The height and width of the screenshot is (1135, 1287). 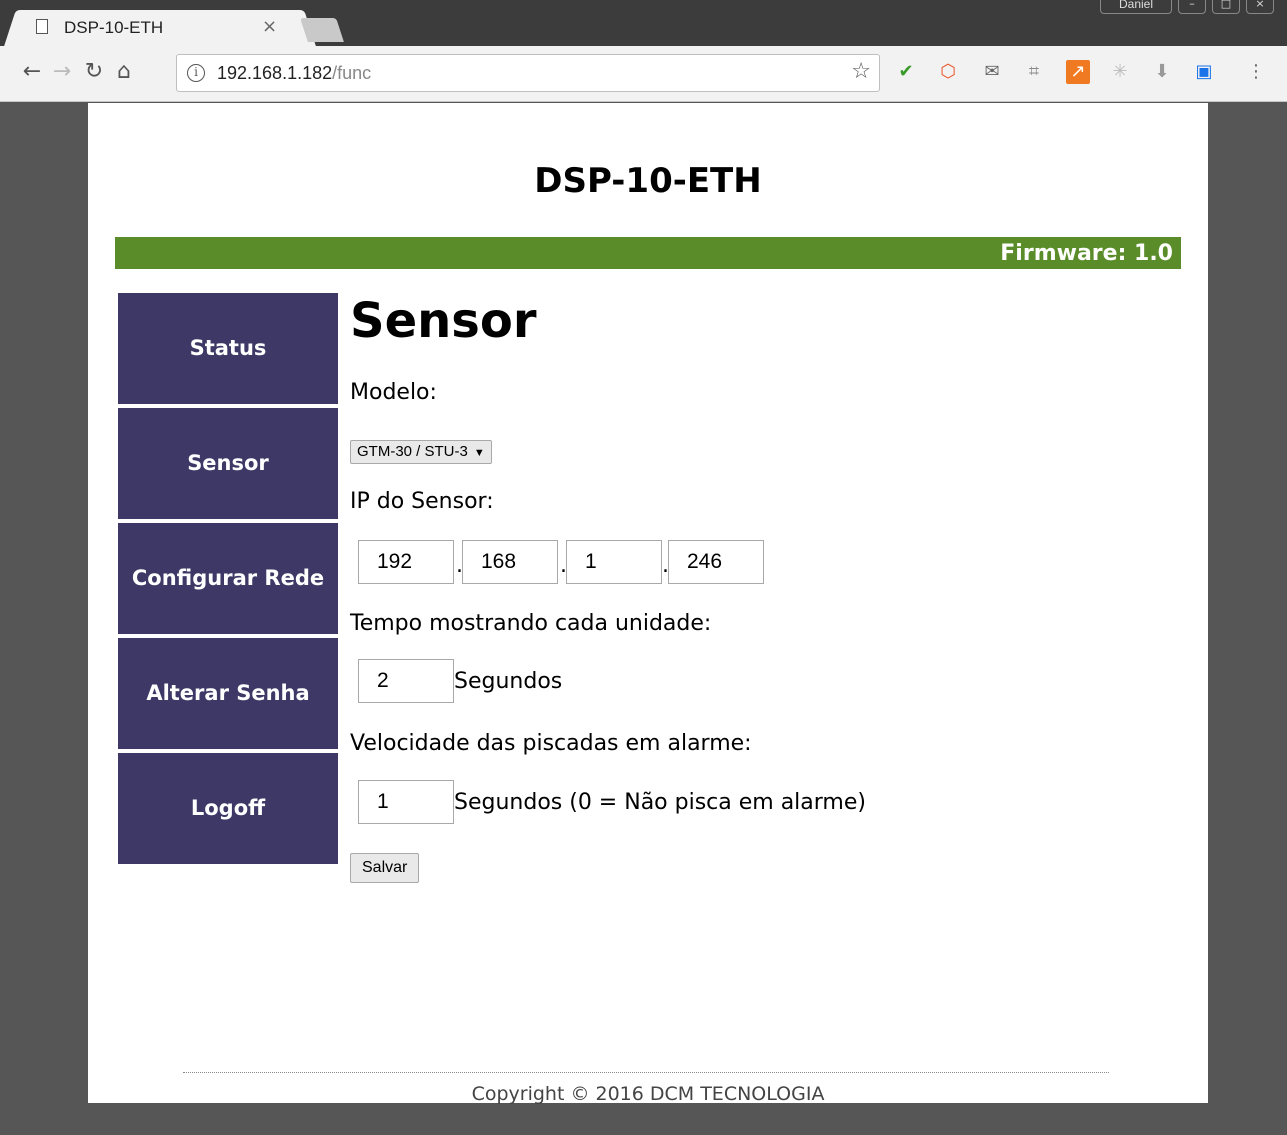 I want to click on screen-extension-icon: ▣, so click(x=1204, y=72).